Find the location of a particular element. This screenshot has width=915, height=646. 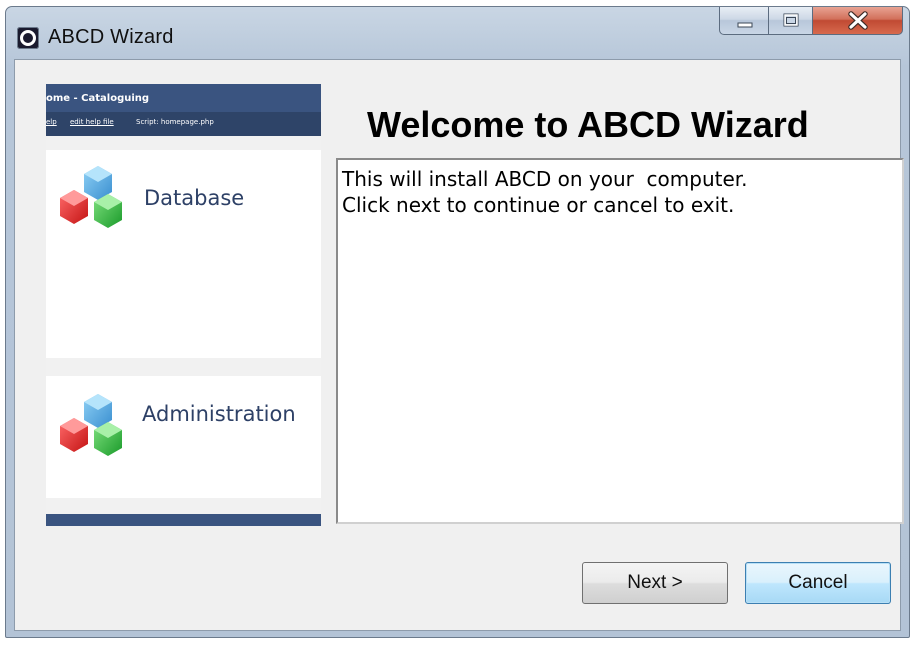

minimize-icon is located at coordinates (745, 25).